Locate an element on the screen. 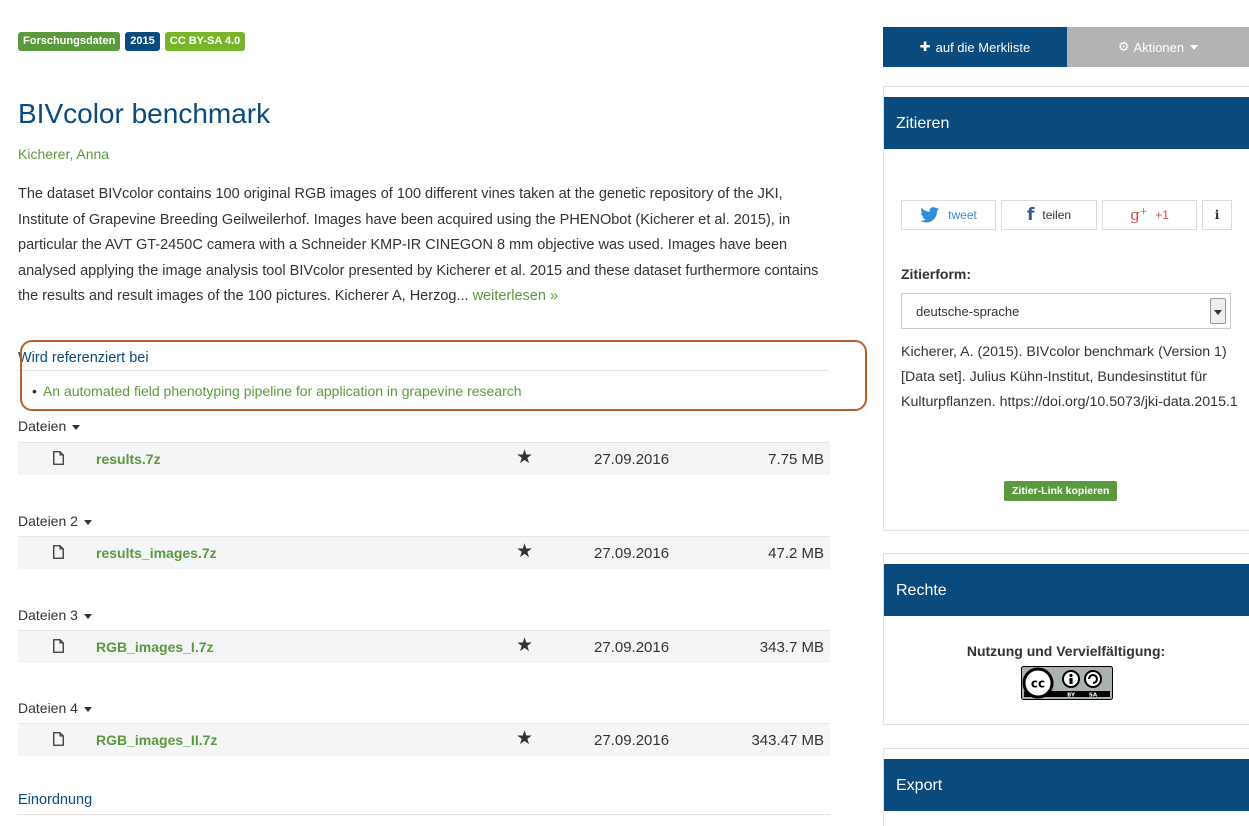  files-toggle-4: Dateien 4 is located at coordinates (55, 708).